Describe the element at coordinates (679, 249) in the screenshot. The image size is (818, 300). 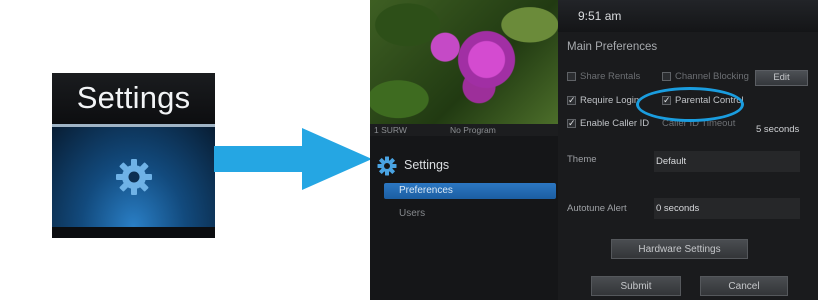
I see `hardware-settings-button: Hardware Settings` at that location.